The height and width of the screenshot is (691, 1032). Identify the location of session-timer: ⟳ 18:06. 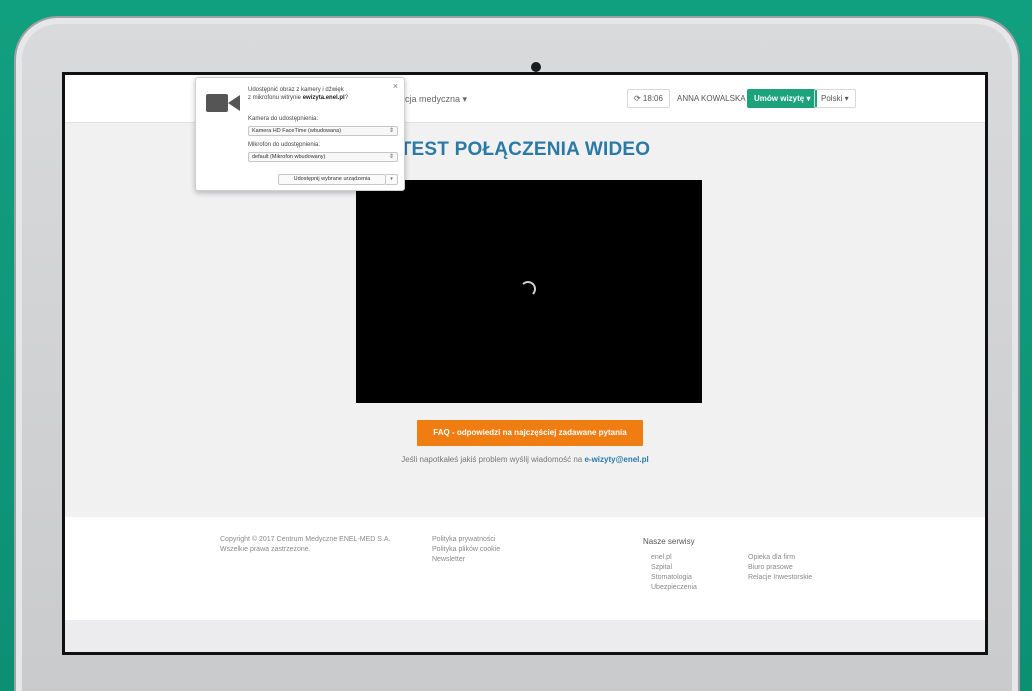
(648, 98).